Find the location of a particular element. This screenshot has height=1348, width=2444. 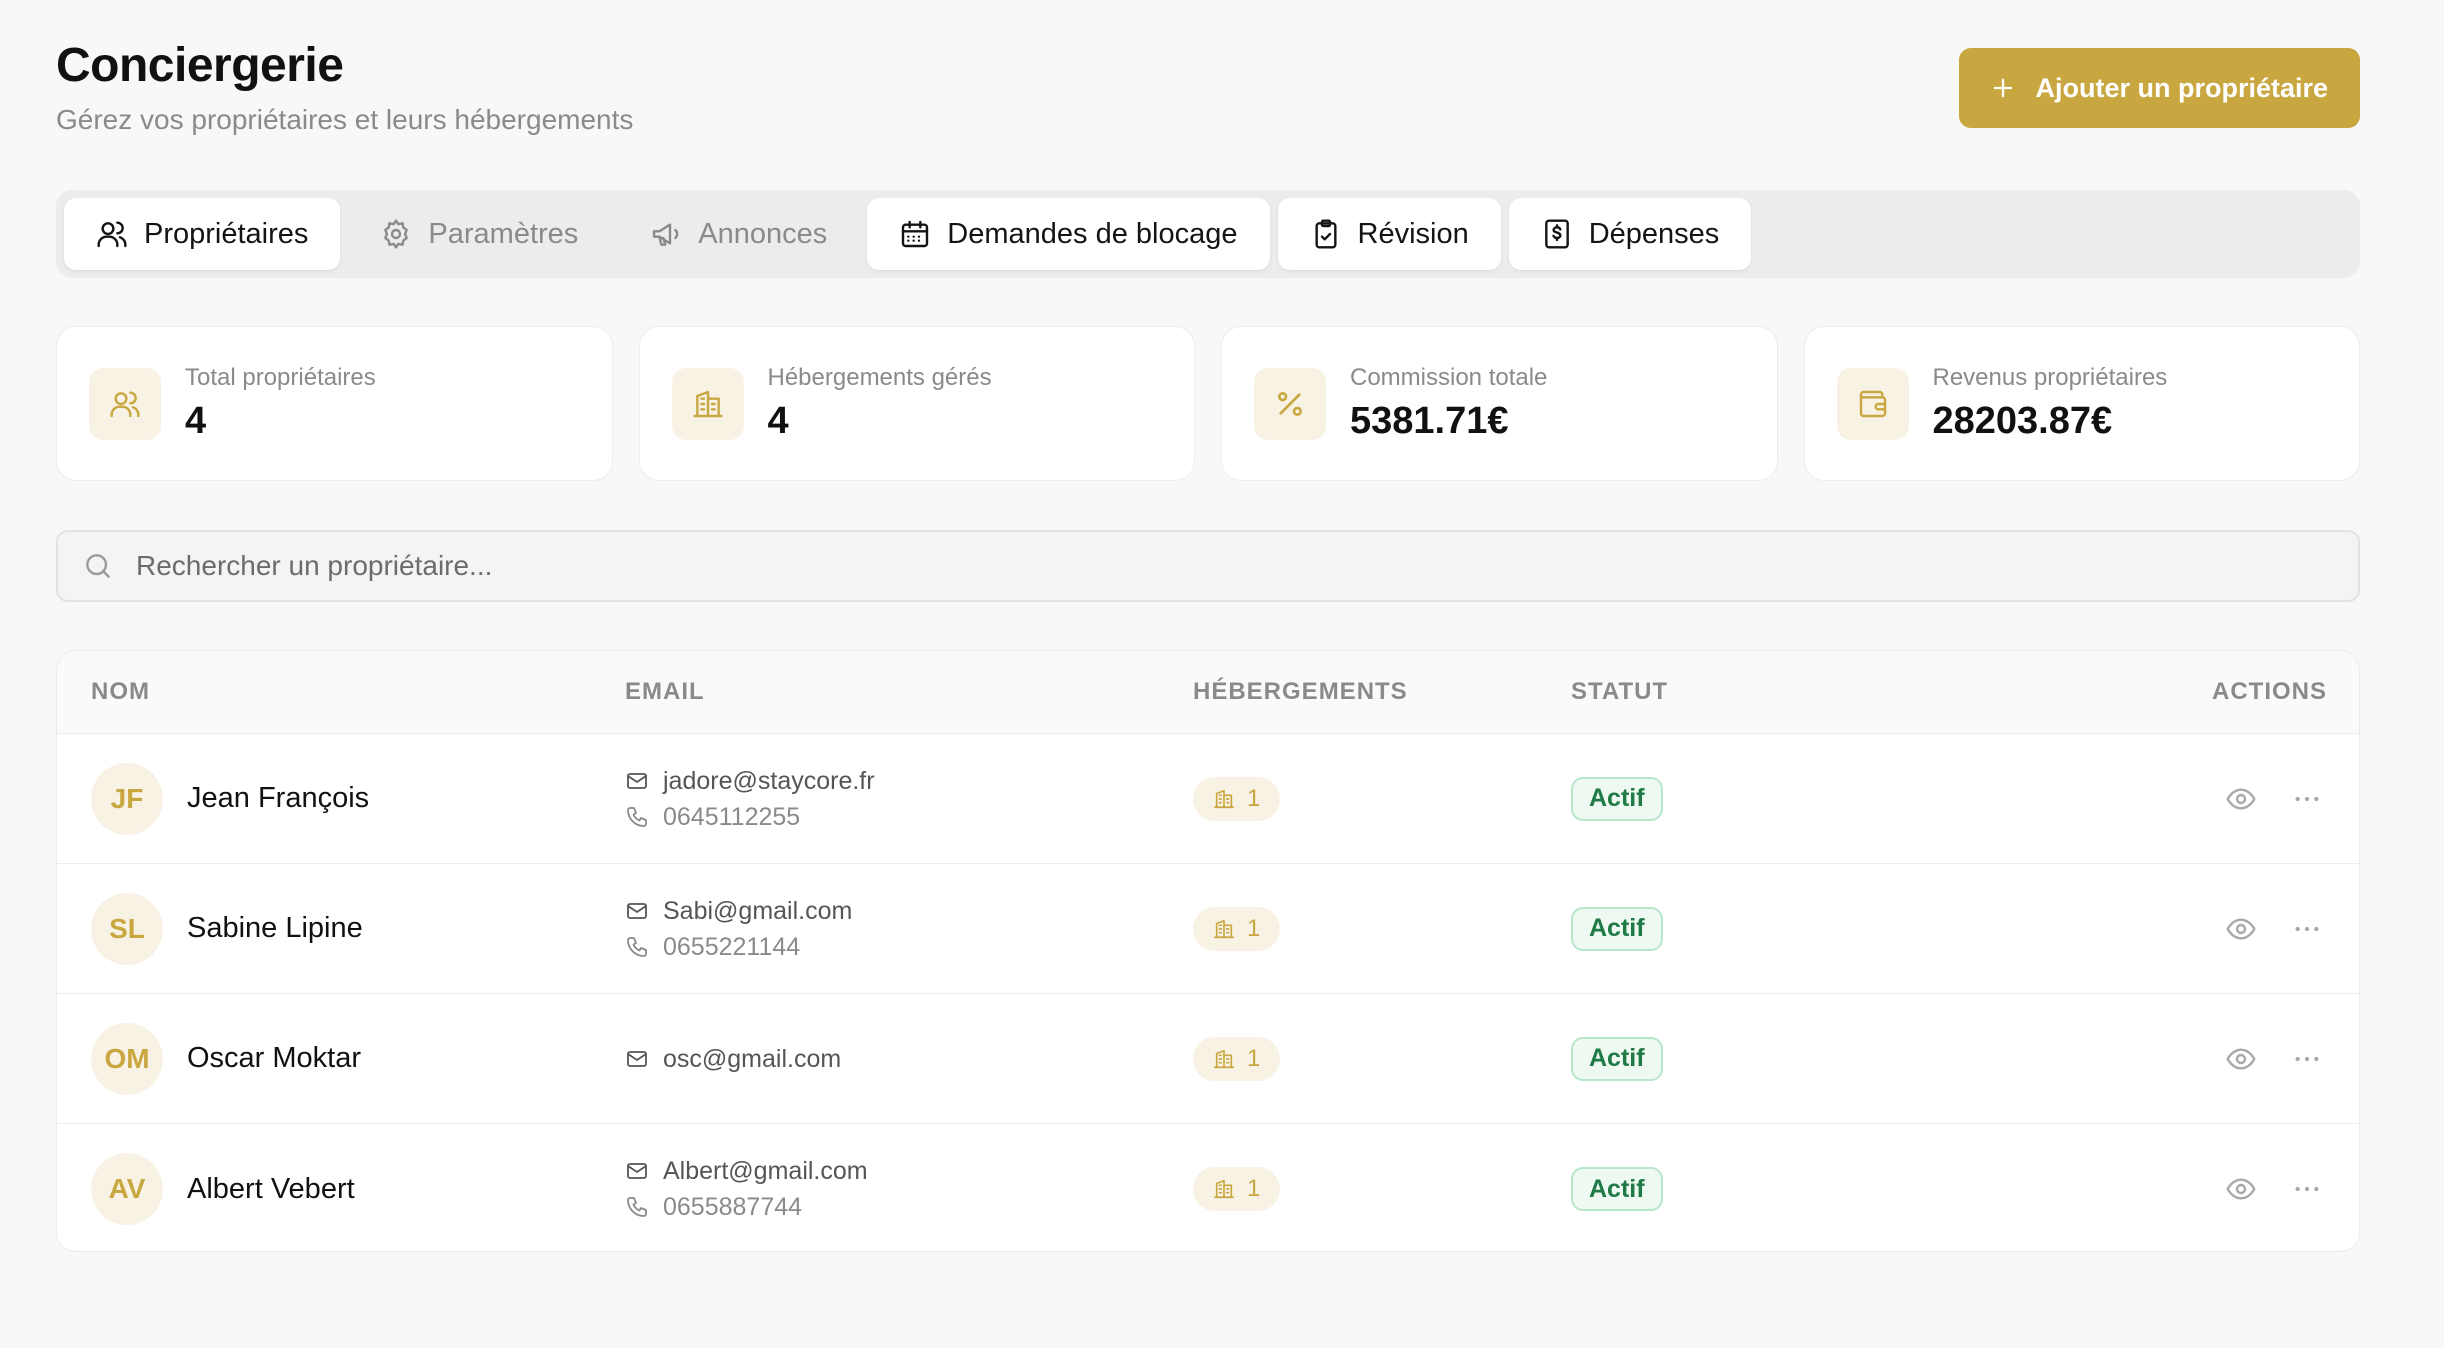

add-owner-button: Ajouter un propriétaire is located at coordinates (2159, 88).